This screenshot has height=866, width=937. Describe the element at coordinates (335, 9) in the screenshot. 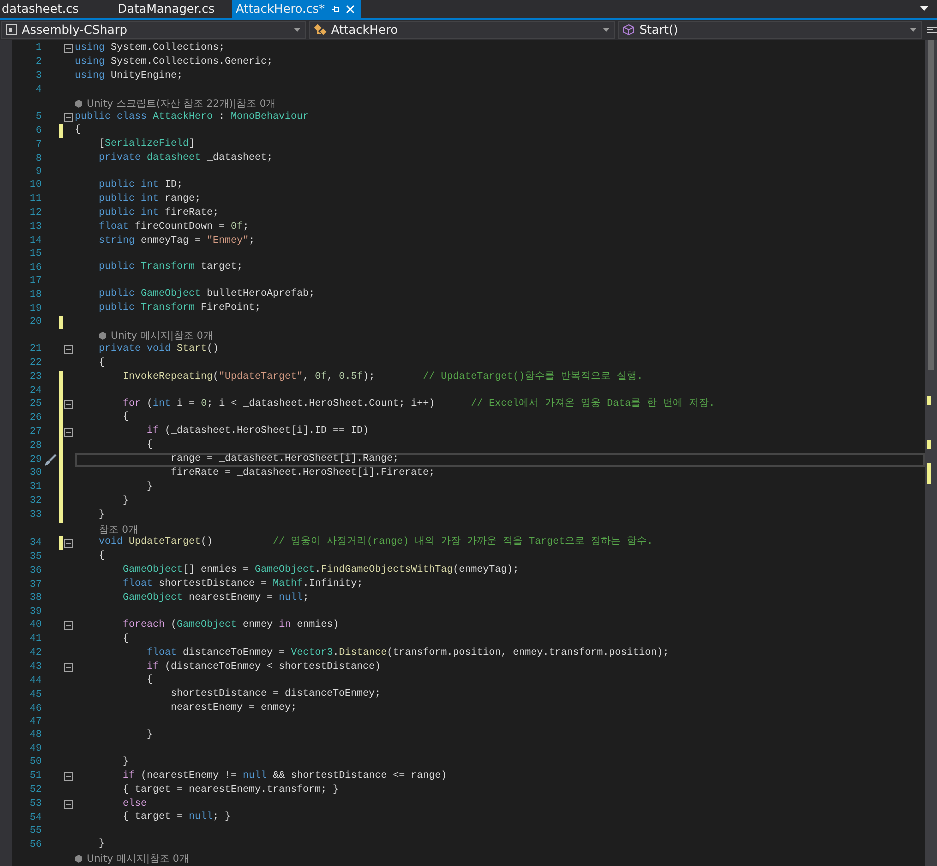

I see `pin-icon` at that location.